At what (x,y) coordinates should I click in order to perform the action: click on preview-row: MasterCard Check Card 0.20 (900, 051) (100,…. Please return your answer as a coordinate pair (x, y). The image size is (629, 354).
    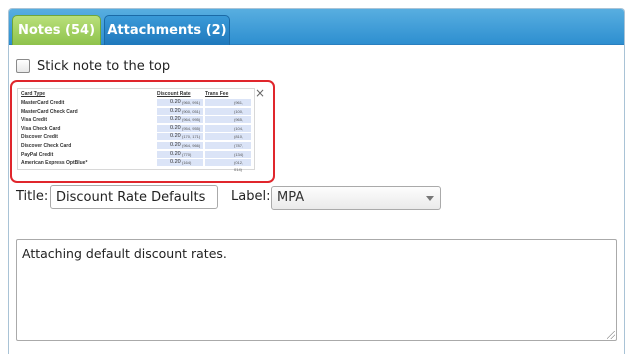
    Looking at the image, I should click on (136, 114).